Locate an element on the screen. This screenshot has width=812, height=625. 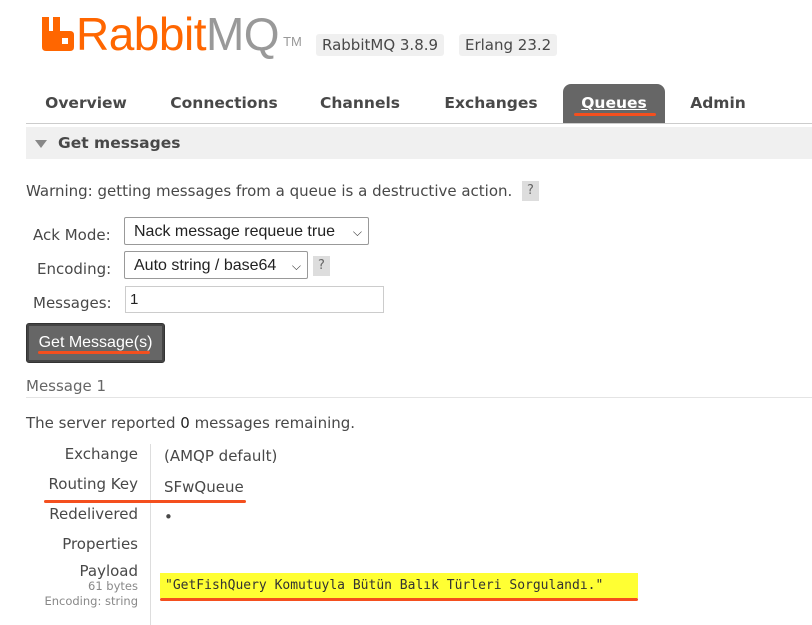
section-title: Get messages is located at coordinates (119, 143).